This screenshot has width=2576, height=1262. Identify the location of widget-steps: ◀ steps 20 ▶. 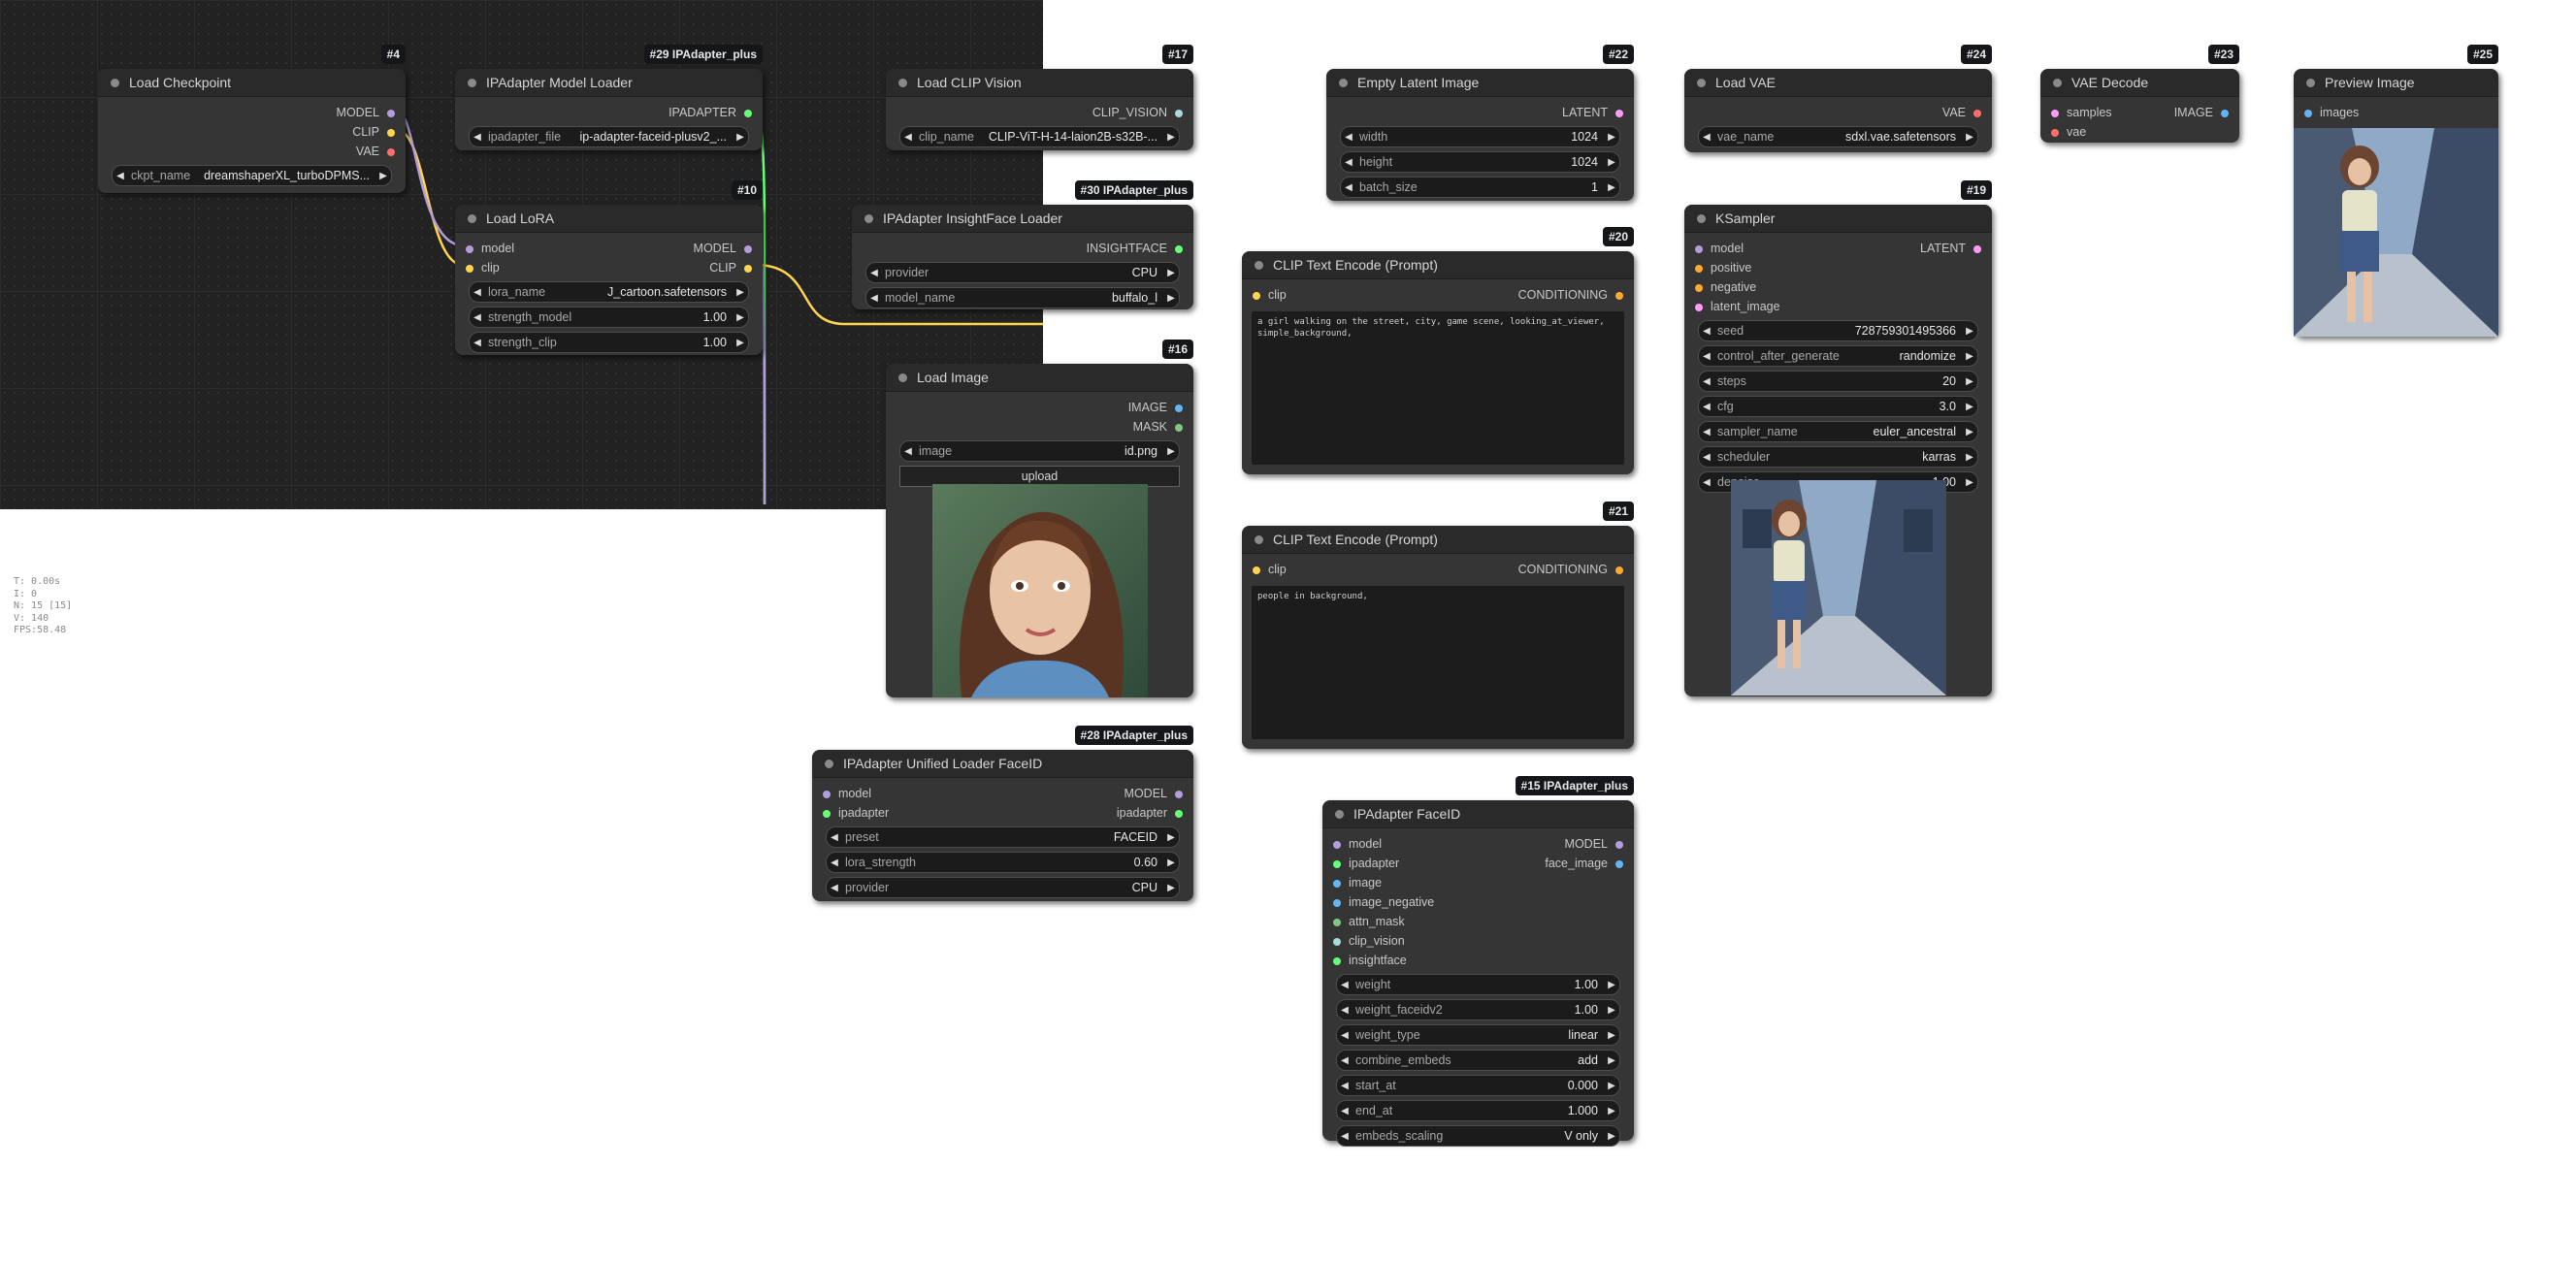
(1838, 381).